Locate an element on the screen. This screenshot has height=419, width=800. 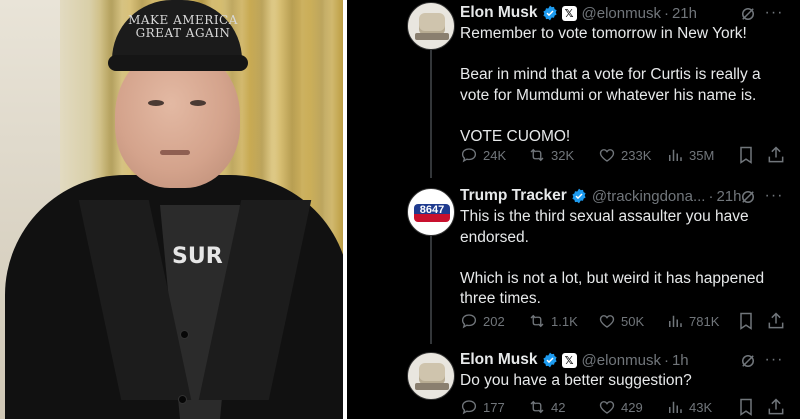
reply-count: 202 is located at coordinates (494, 321).